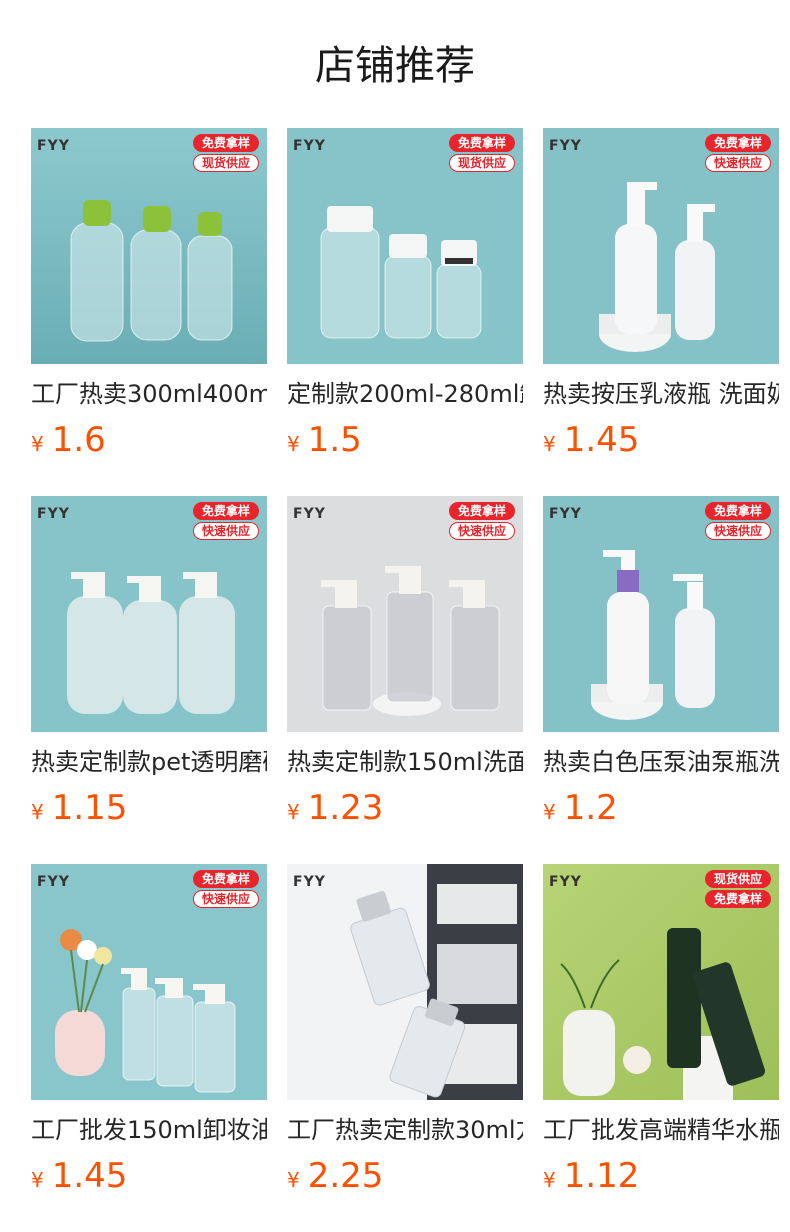 The width and height of the screenshot is (790, 1232). I want to click on product-name: 热卖白色压泵油泵瓶洗发水瓶, so click(661, 762).